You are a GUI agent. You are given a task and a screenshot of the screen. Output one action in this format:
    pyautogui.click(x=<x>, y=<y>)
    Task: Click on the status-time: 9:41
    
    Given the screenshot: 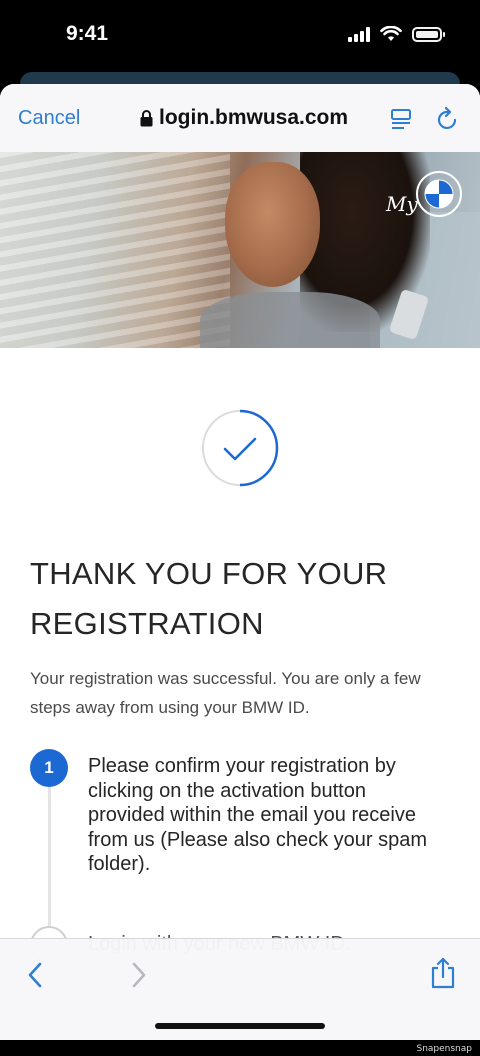 What is the action you would take?
    pyautogui.click(x=87, y=33)
    